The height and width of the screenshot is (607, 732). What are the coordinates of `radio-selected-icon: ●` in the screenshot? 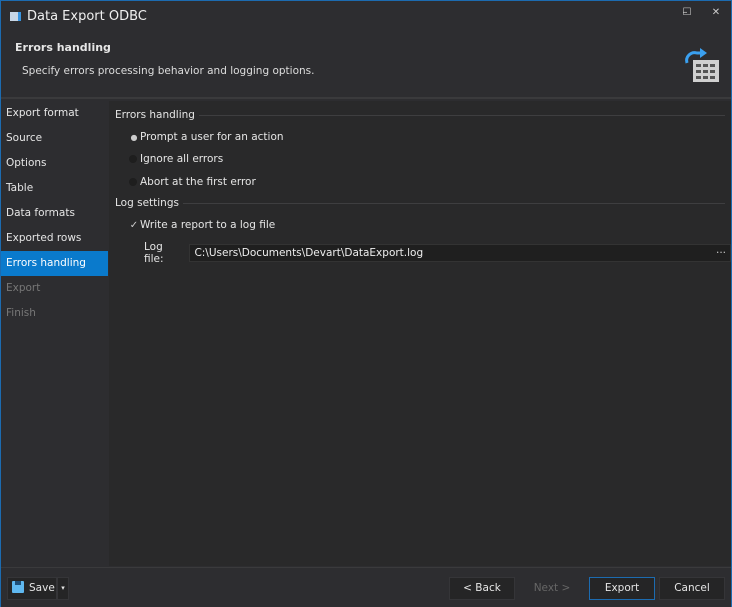 It's located at (134, 137).